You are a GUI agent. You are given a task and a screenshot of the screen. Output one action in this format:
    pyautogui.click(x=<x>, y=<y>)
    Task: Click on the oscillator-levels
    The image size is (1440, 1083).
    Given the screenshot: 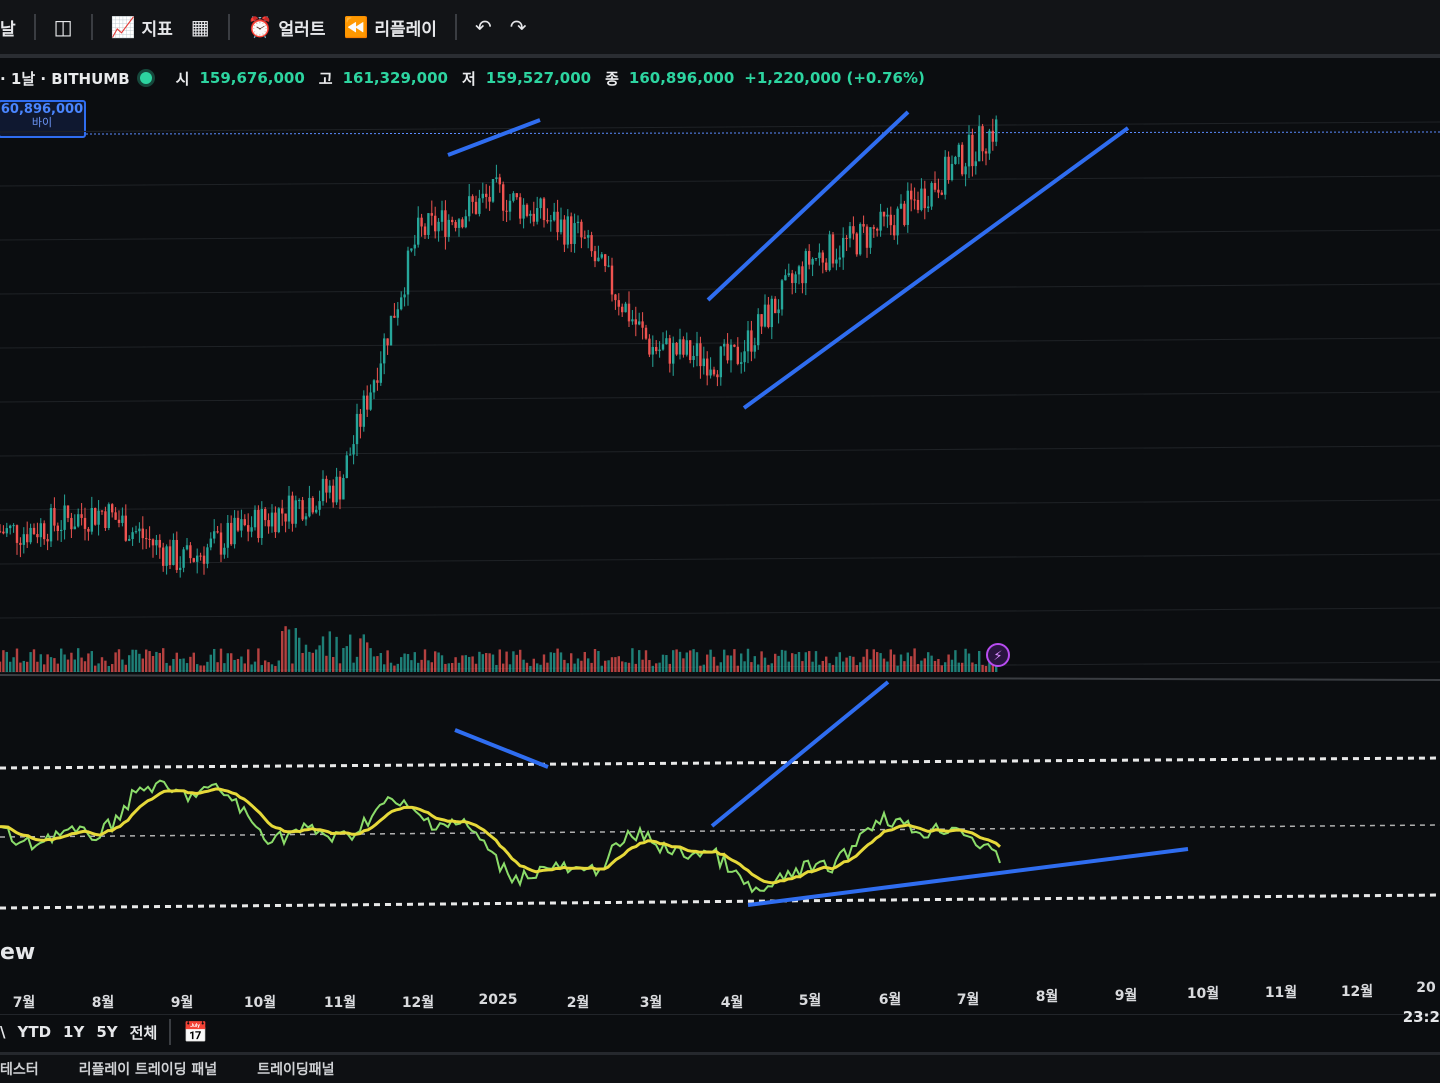 What is the action you would take?
    pyautogui.click(x=720, y=833)
    